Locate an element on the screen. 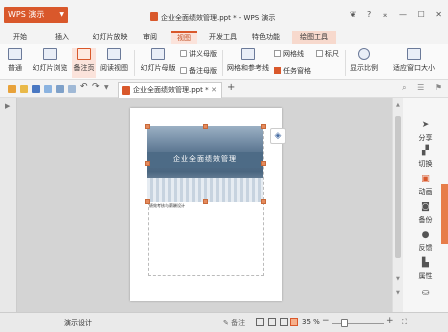  slide-title: 企业全面绩效管理 is located at coordinates (205, 159).